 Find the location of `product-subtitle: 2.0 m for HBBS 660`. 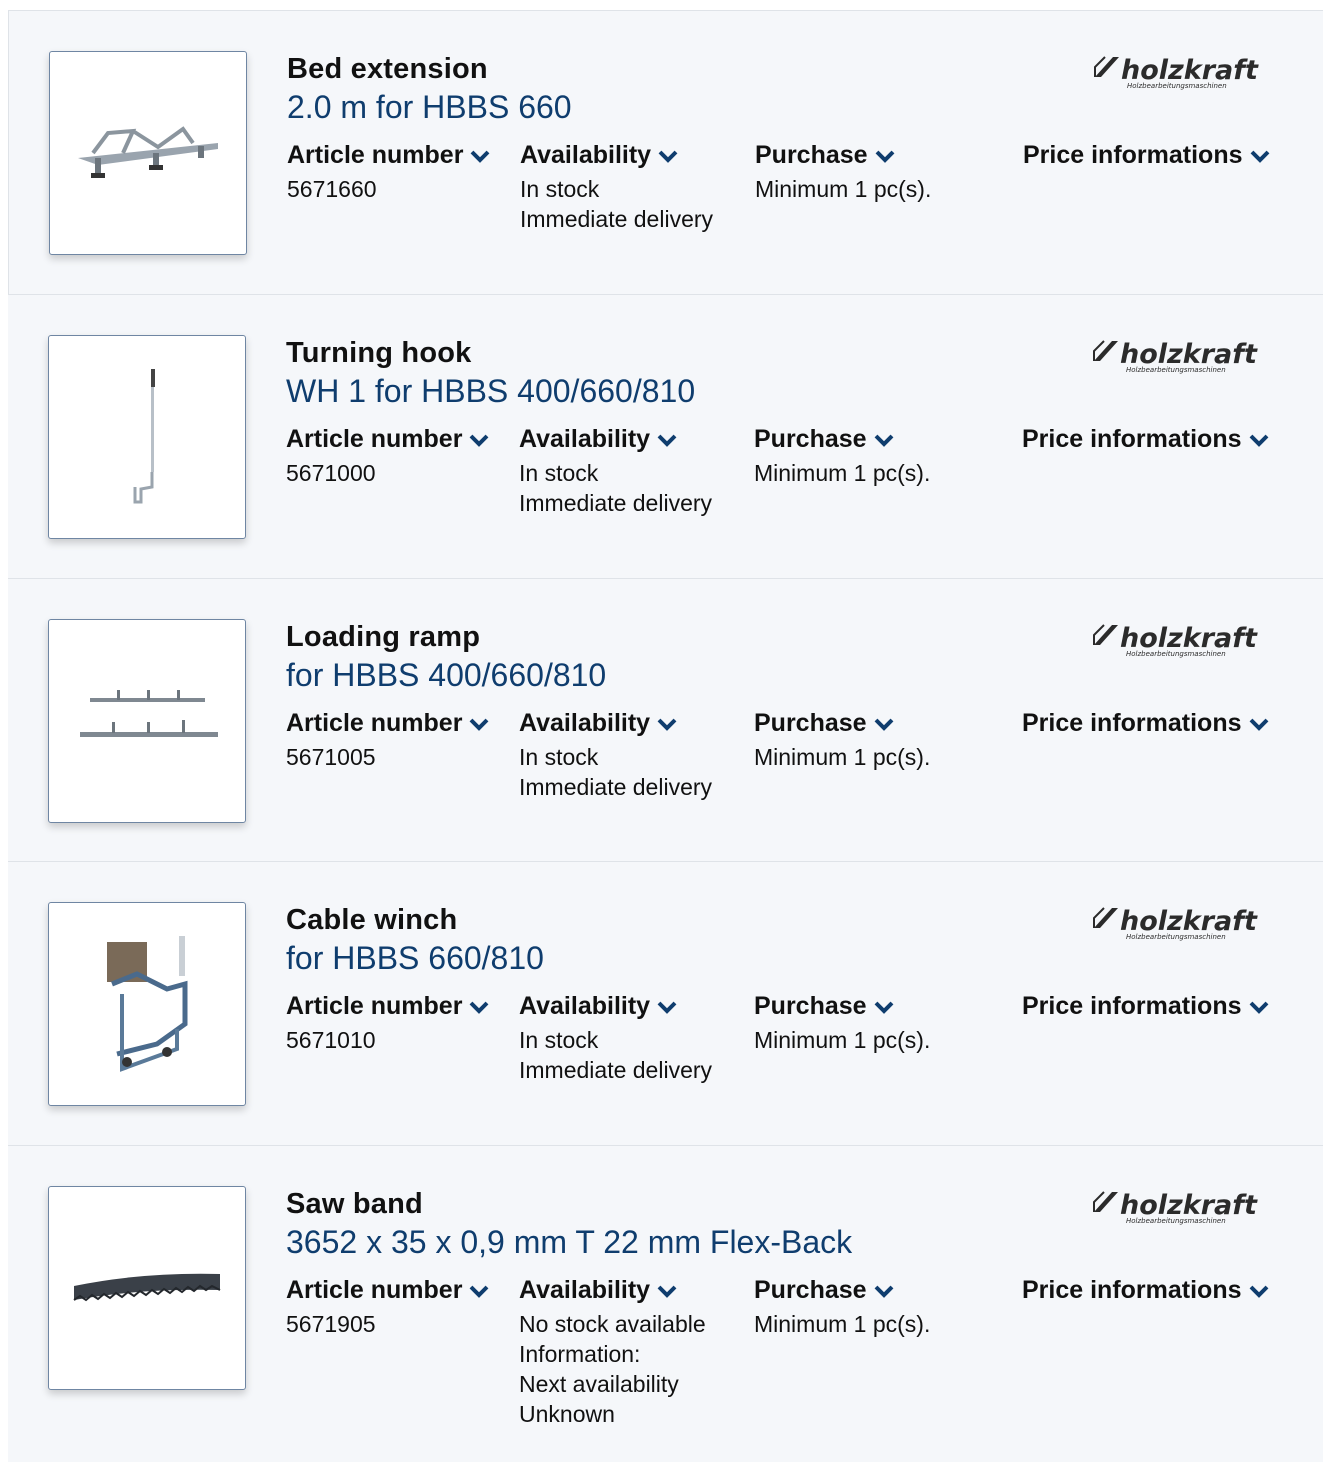

product-subtitle: 2.0 m for HBBS 660 is located at coordinates (429, 107).